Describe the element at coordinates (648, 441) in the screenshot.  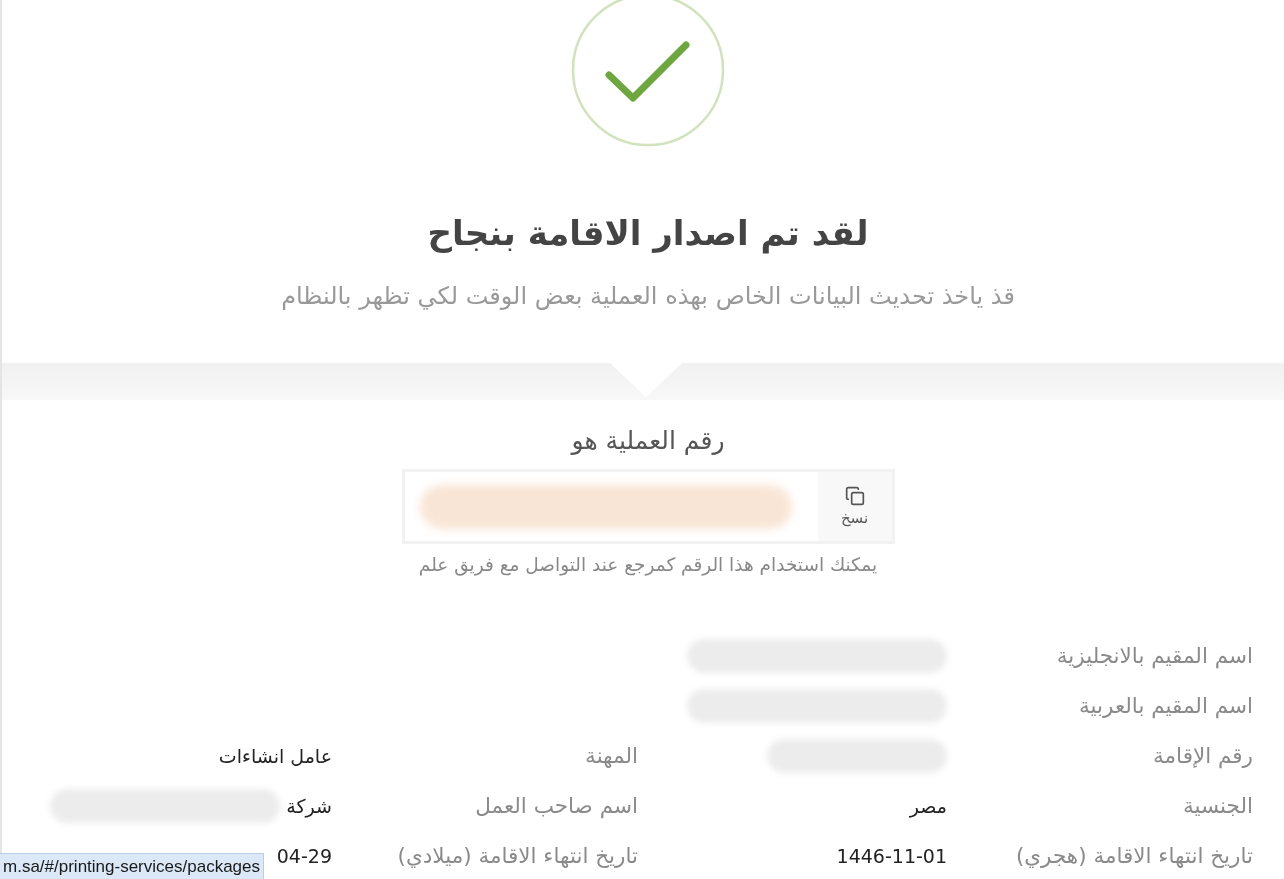
I see `operation-number-label: رقم العملية هو` at that location.